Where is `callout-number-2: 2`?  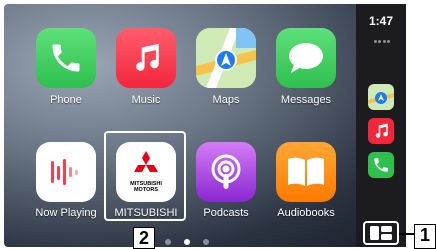
callout-number-2: 2 is located at coordinates (144, 238).